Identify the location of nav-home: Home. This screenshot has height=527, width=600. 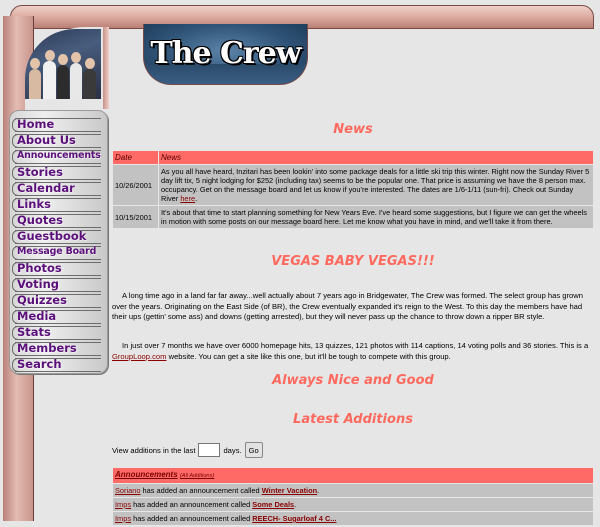
(58, 124).